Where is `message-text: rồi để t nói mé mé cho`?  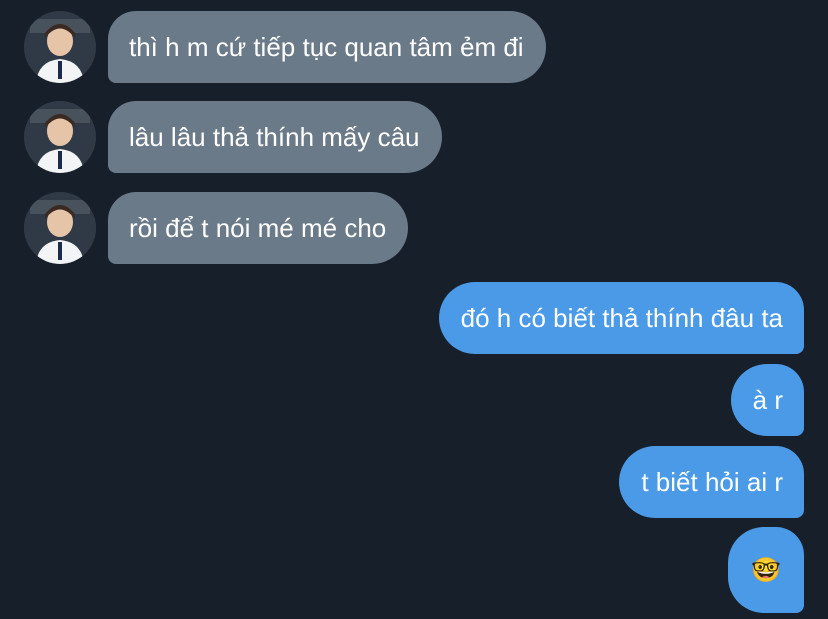
message-text: rồi để t nói mé mé cho is located at coordinates (258, 227).